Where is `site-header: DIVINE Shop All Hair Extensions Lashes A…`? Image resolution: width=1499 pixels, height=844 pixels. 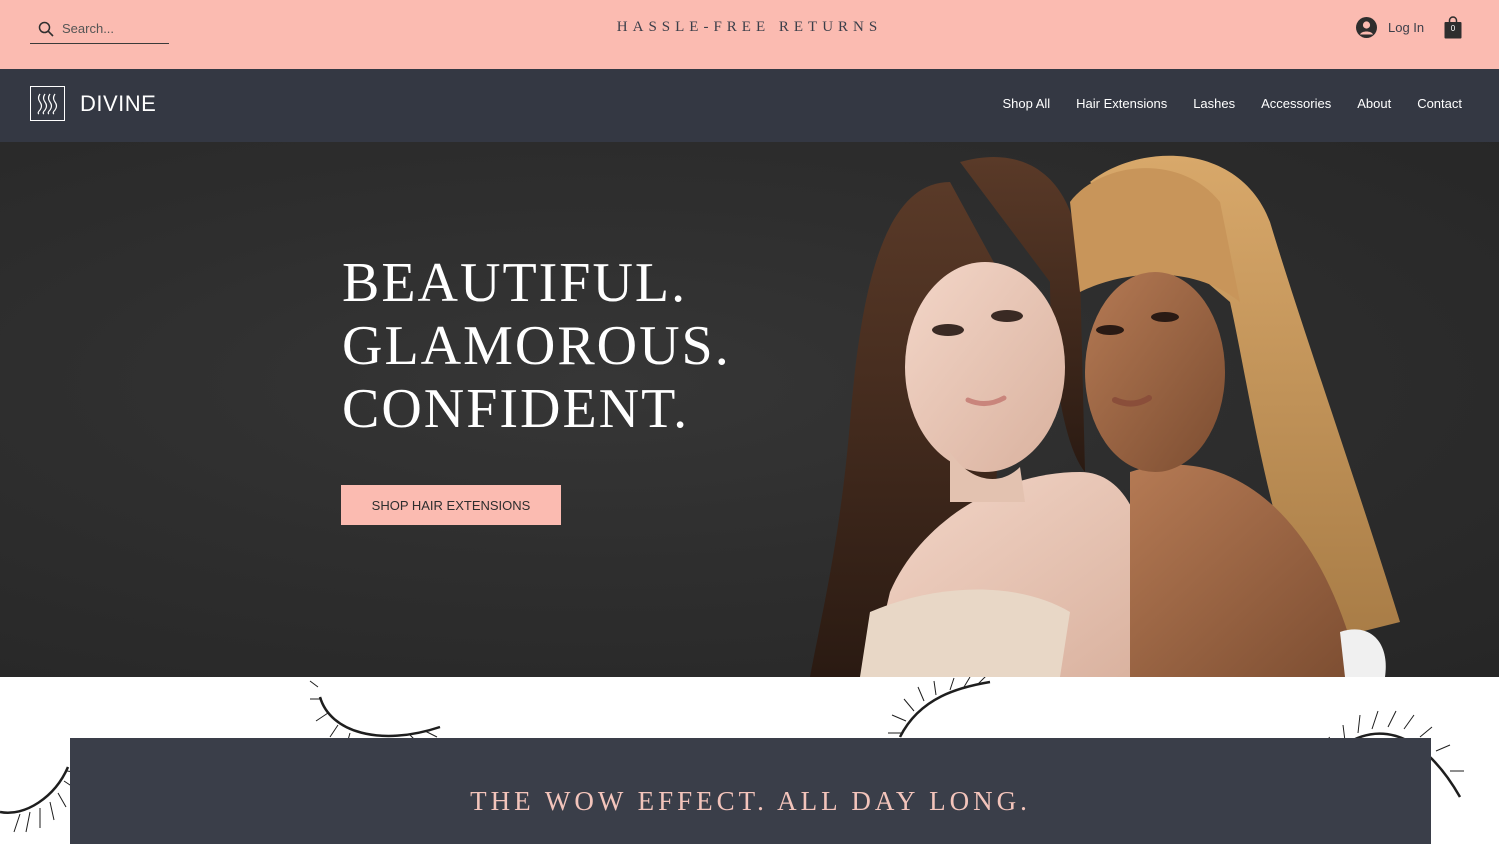
site-header: DIVINE Shop All Hair Extensions Lashes A… is located at coordinates (749, 105).